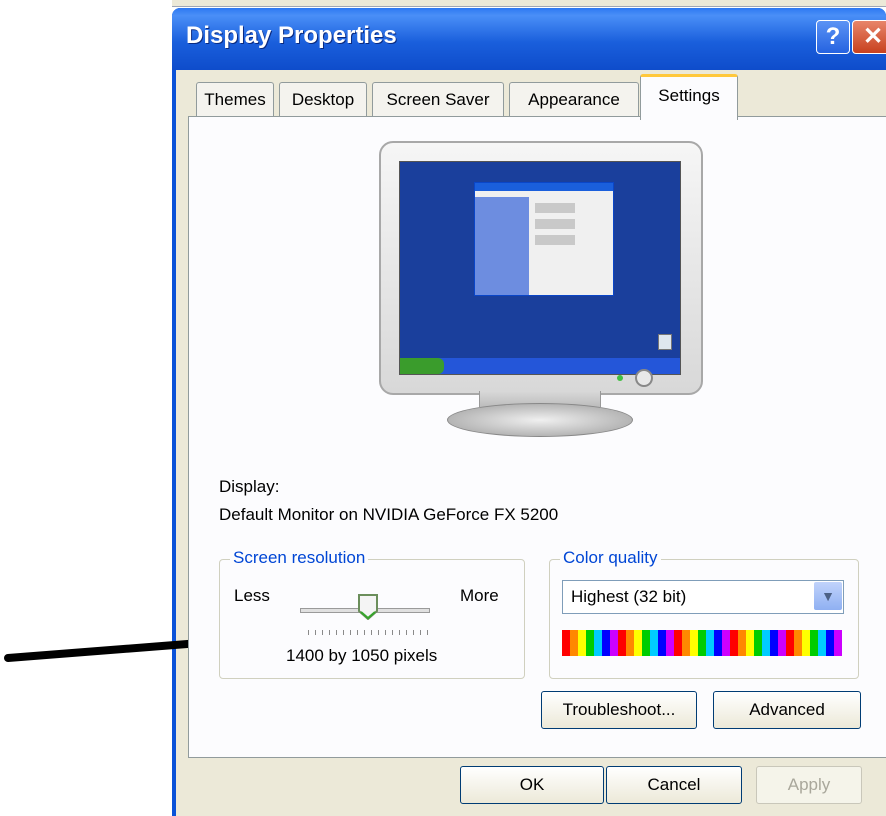  What do you see at coordinates (629, 596) in the screenshot?
I see `color-quality-value: Highest (32 bit)` at bounding box center [629, 596].